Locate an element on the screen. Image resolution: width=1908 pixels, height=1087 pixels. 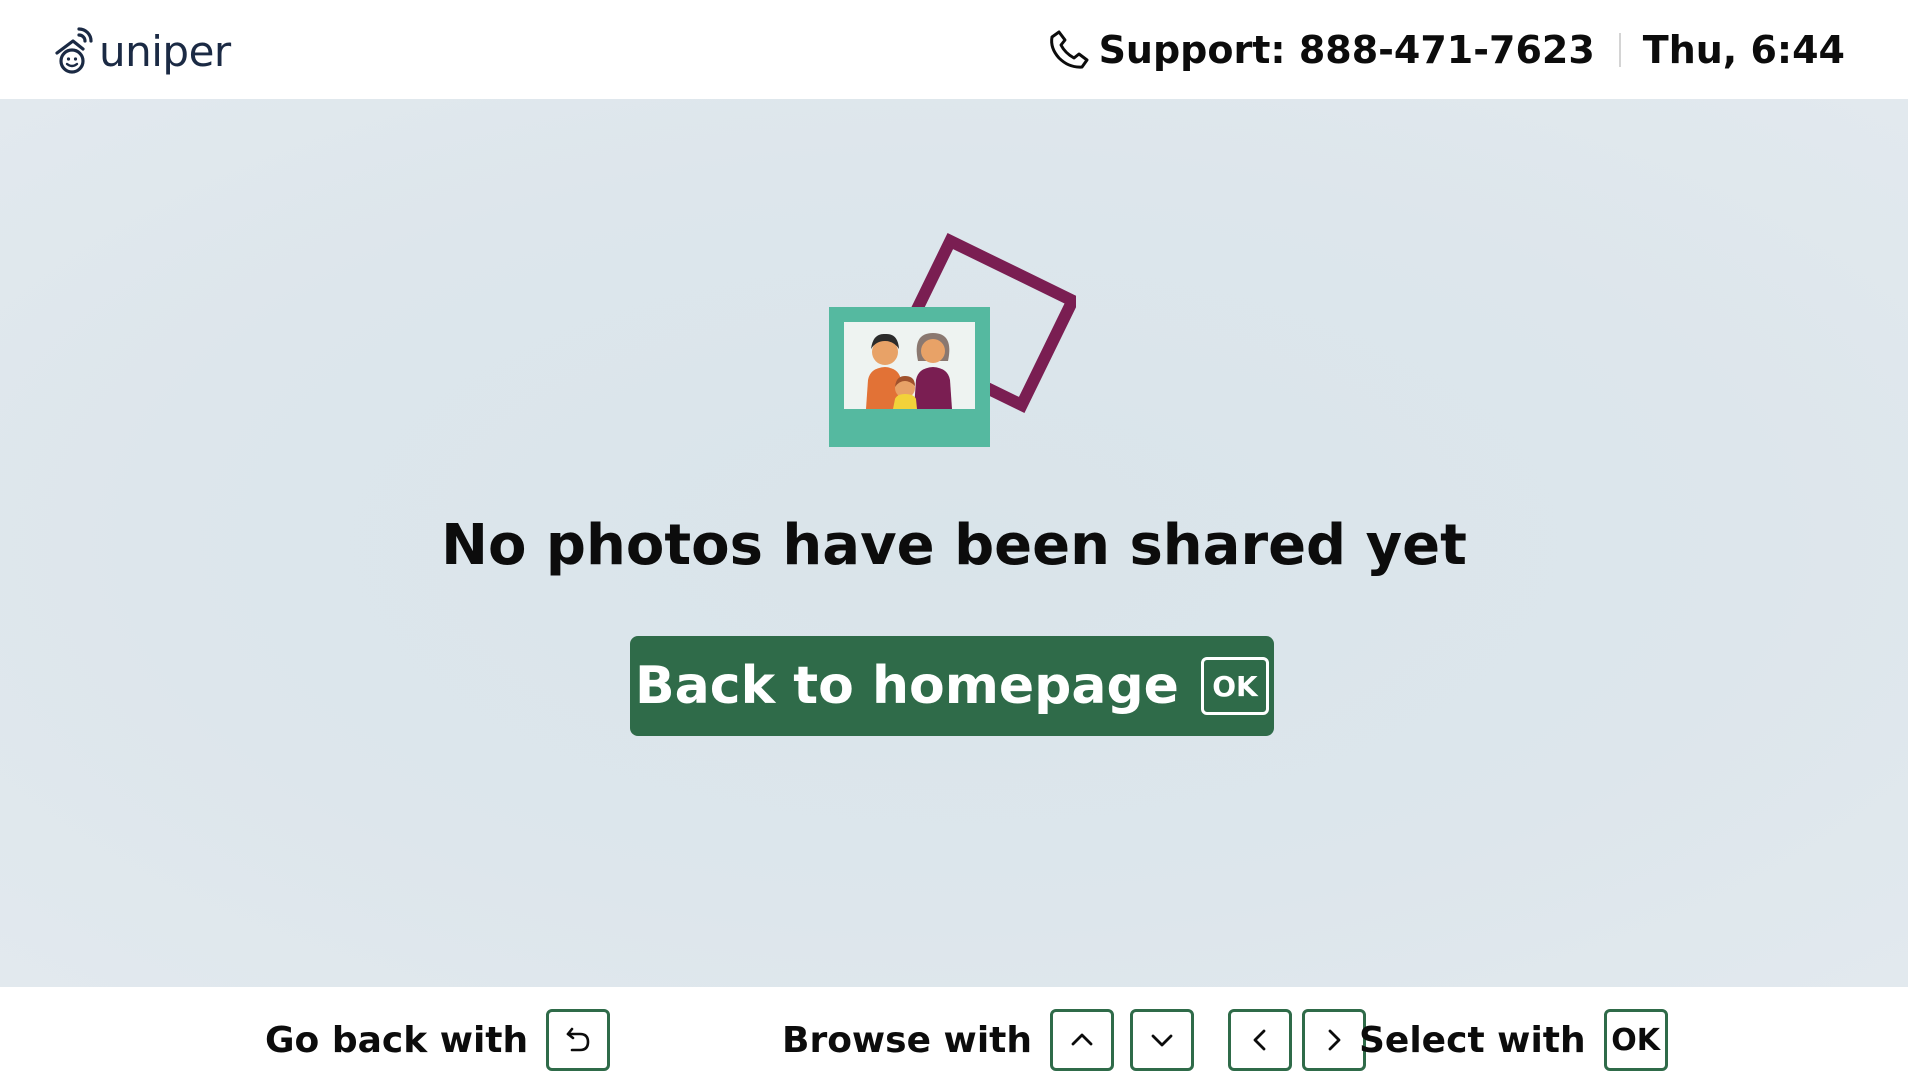
up-key is located at coordinates (1082, 1040).